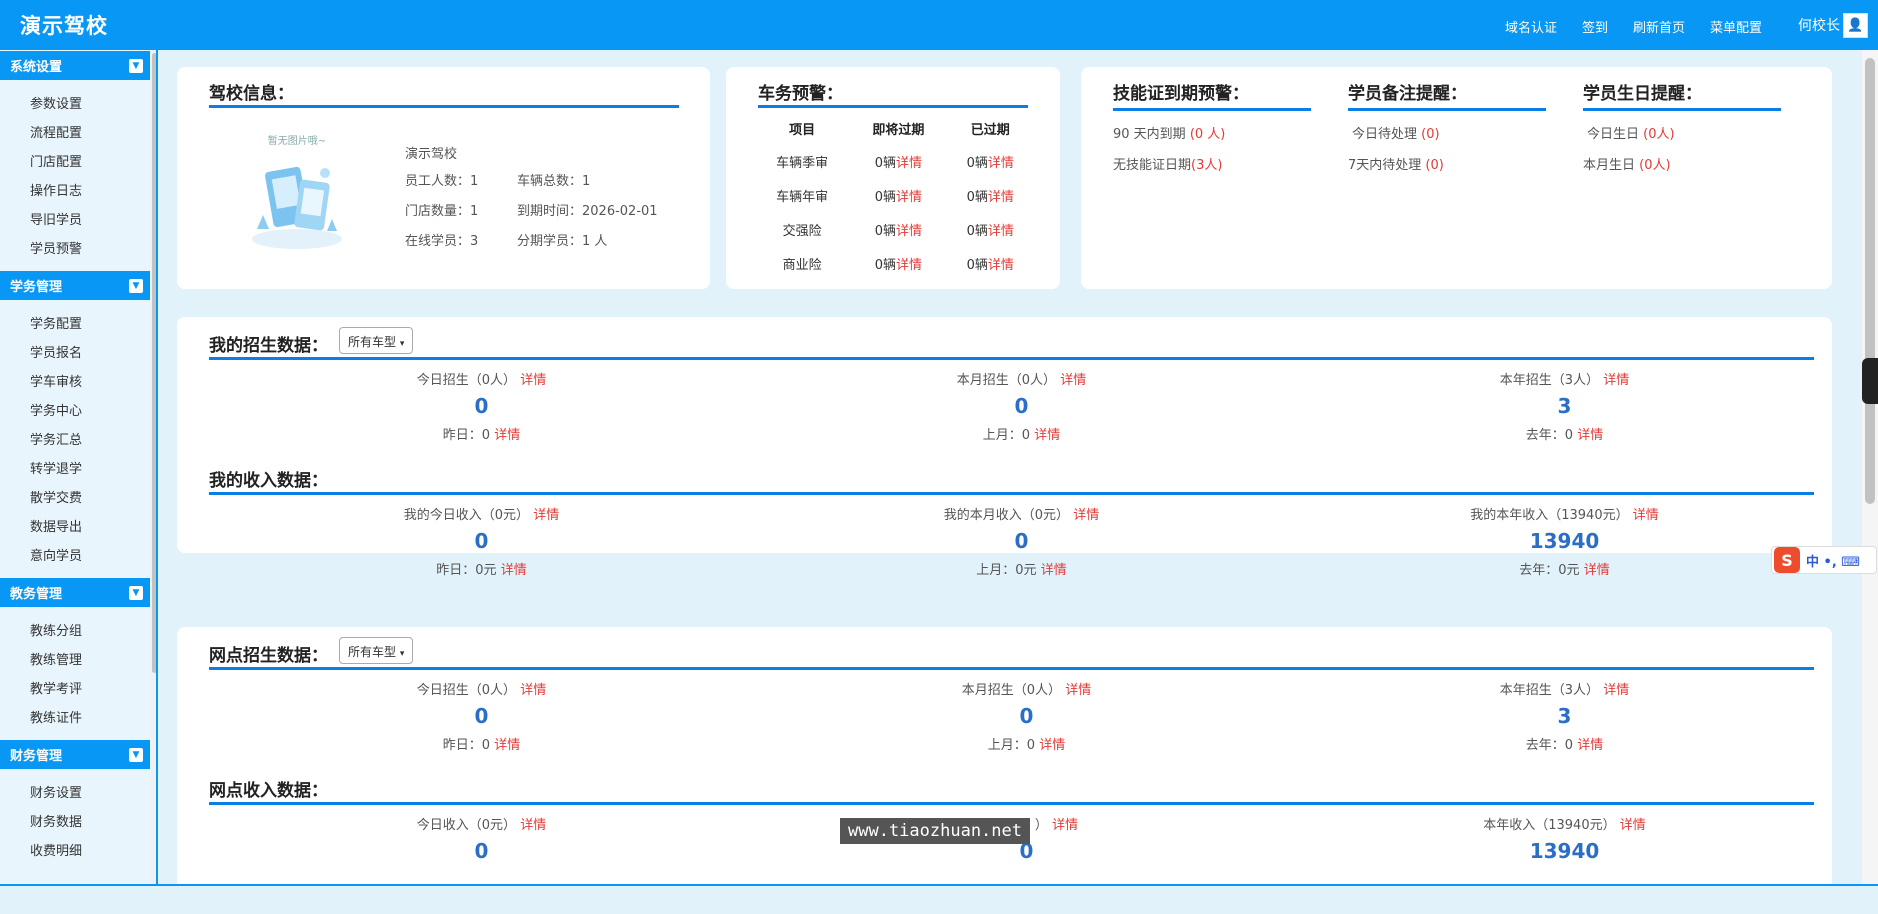 The height and width of the screenshot is (914, 1878). What do you see at coordinates (297, 141) in the screenshot?
I see `placeholder-text: 暂无图片哦~` at bounding box center [297, 141].